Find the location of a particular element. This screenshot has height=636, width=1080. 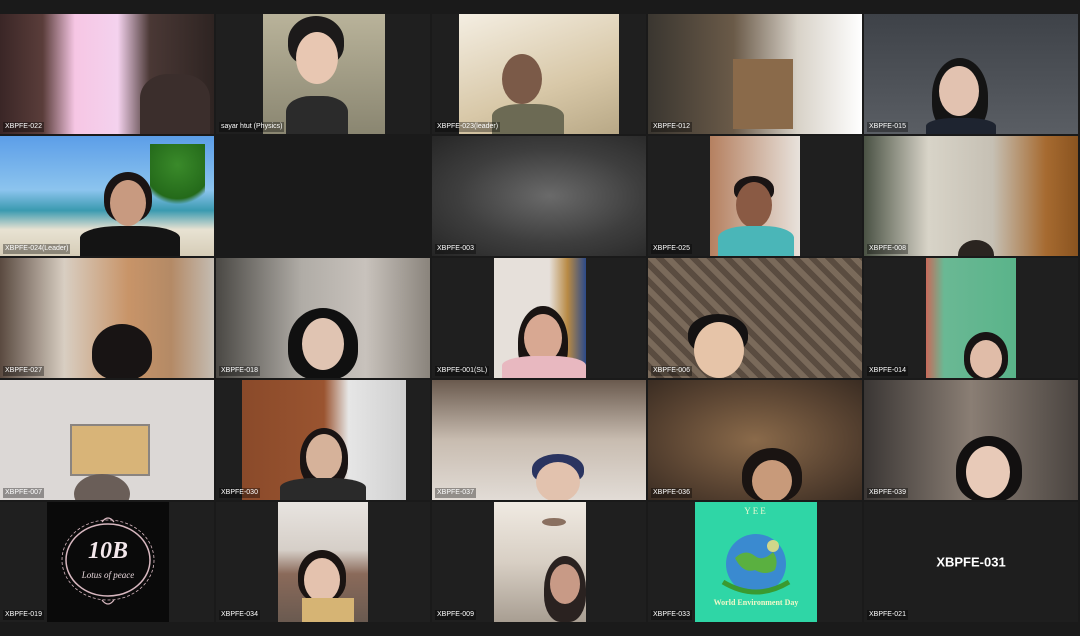

video-tile: XBPFE-030 is located at coordinates (323, 440).